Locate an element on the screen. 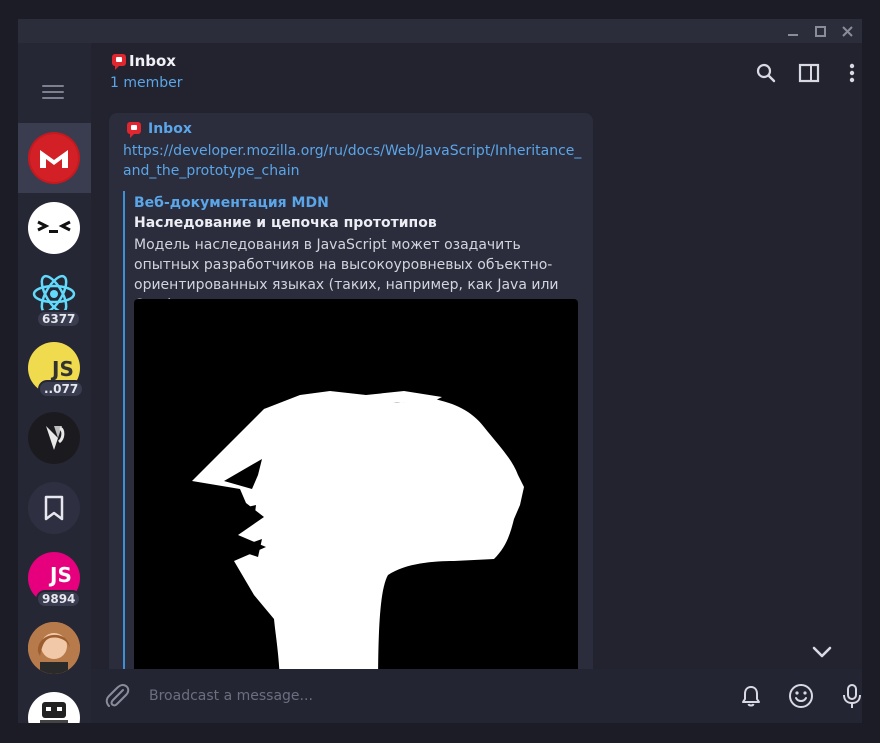  unread-badge: ..077 is located at coordinates (61, 389).